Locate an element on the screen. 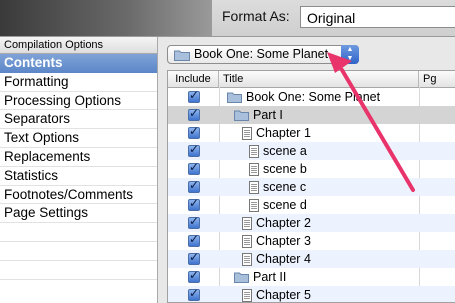 The width and height of the screenshot is (455, 303). document-popup-button: Book One: Some Planet ▲ ▼ is located at coordinates (263, 54).